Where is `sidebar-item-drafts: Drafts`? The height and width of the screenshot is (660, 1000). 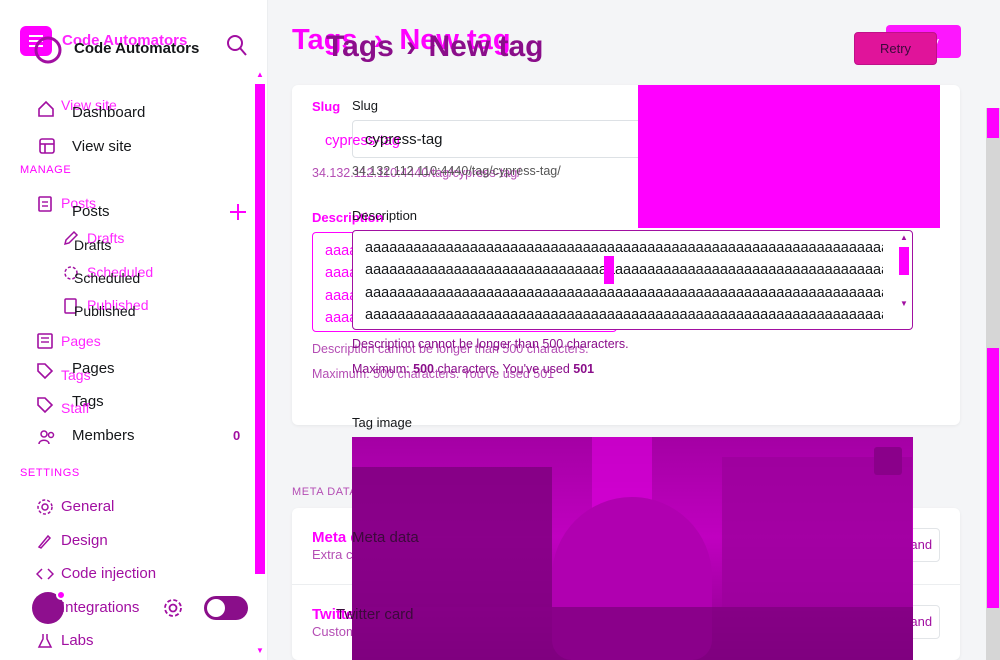
sidebar-item-drafts: Drafts is located at coordinates (92, 245).